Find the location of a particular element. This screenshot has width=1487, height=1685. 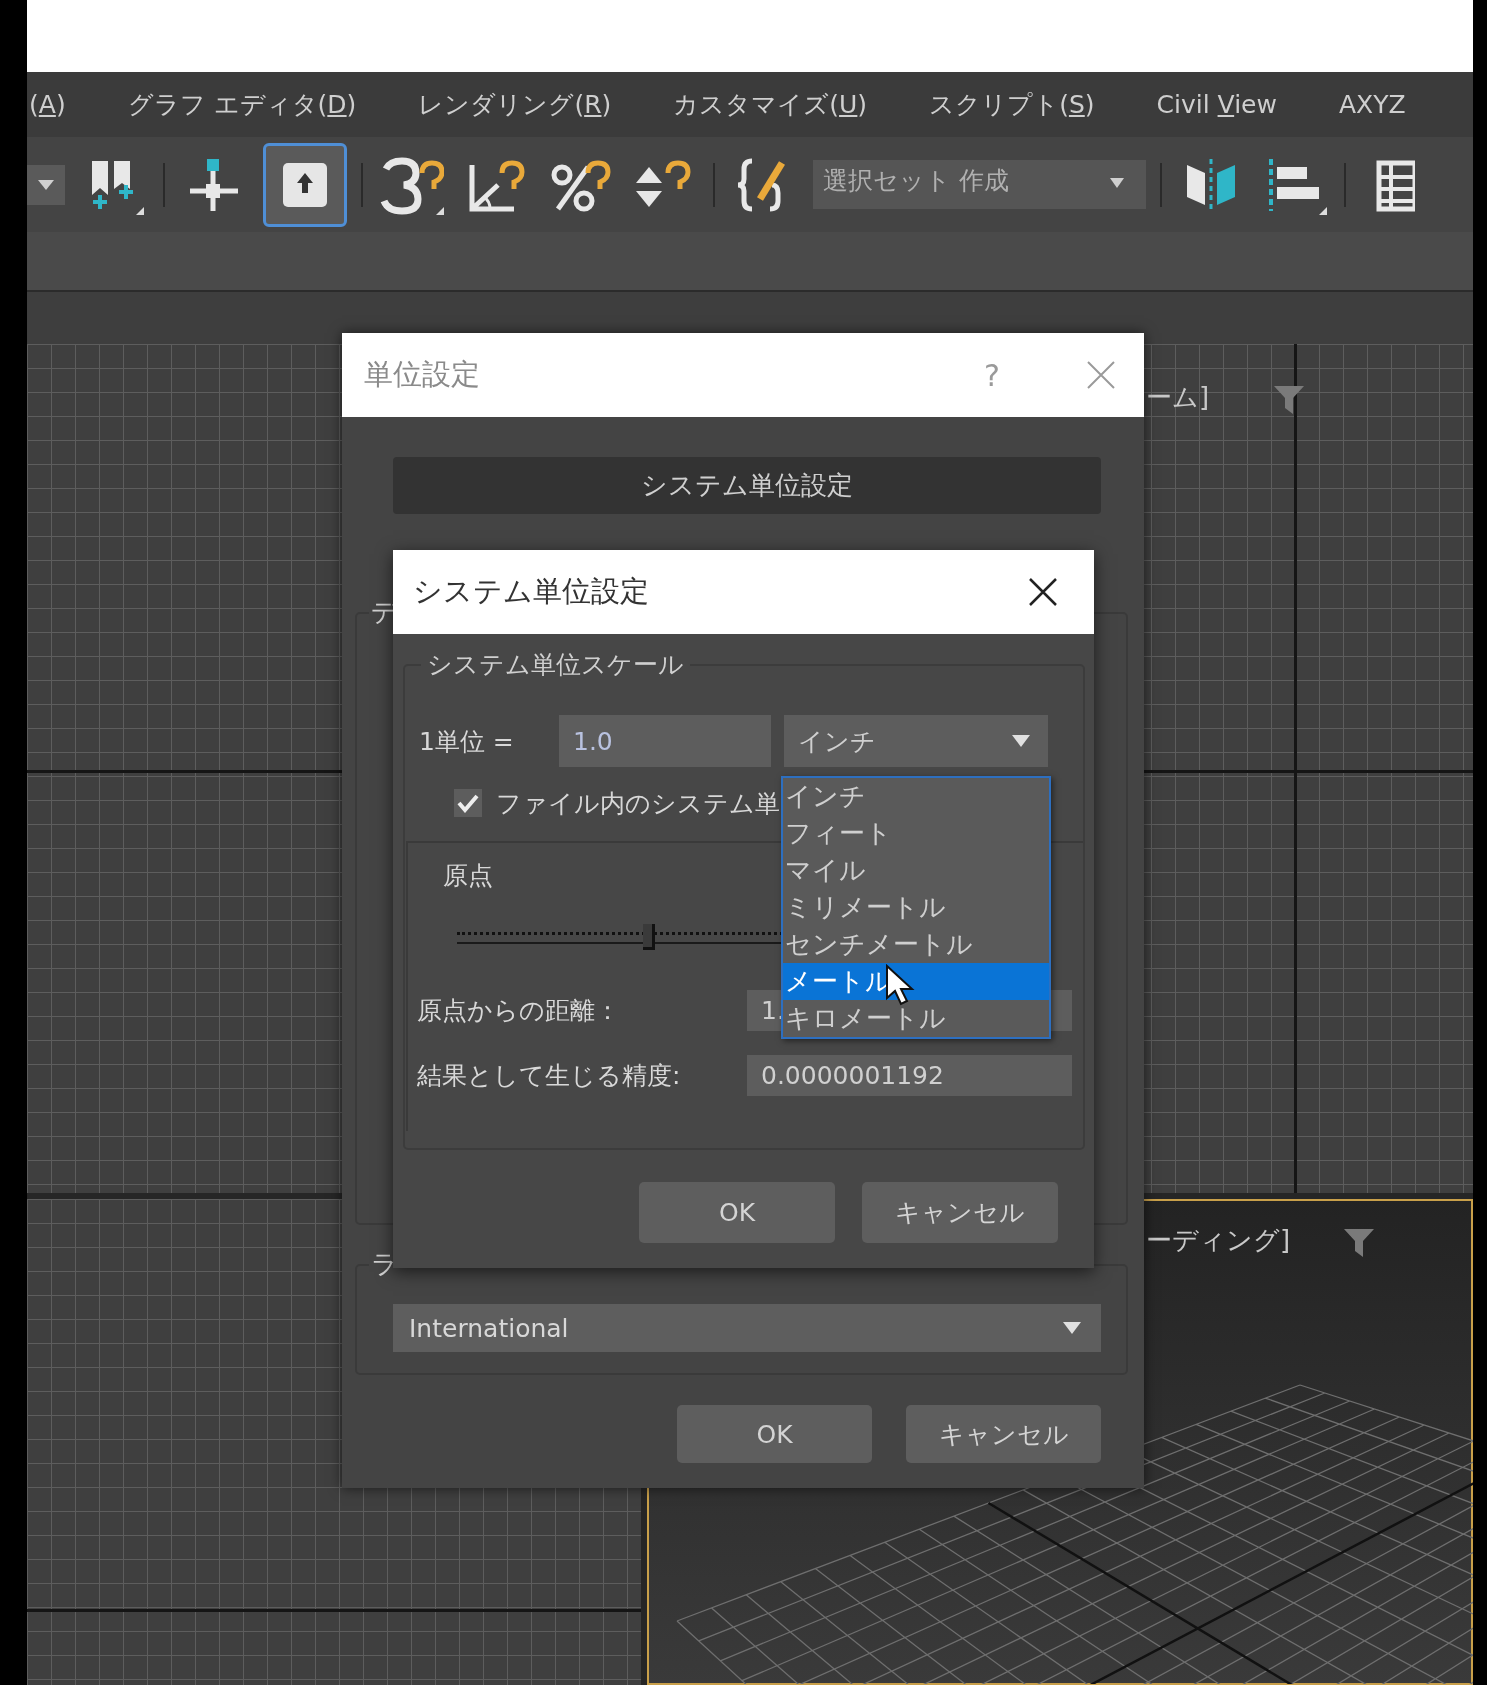

field-label: 結果として生じる精度: is located at coordinates (549, 1076).